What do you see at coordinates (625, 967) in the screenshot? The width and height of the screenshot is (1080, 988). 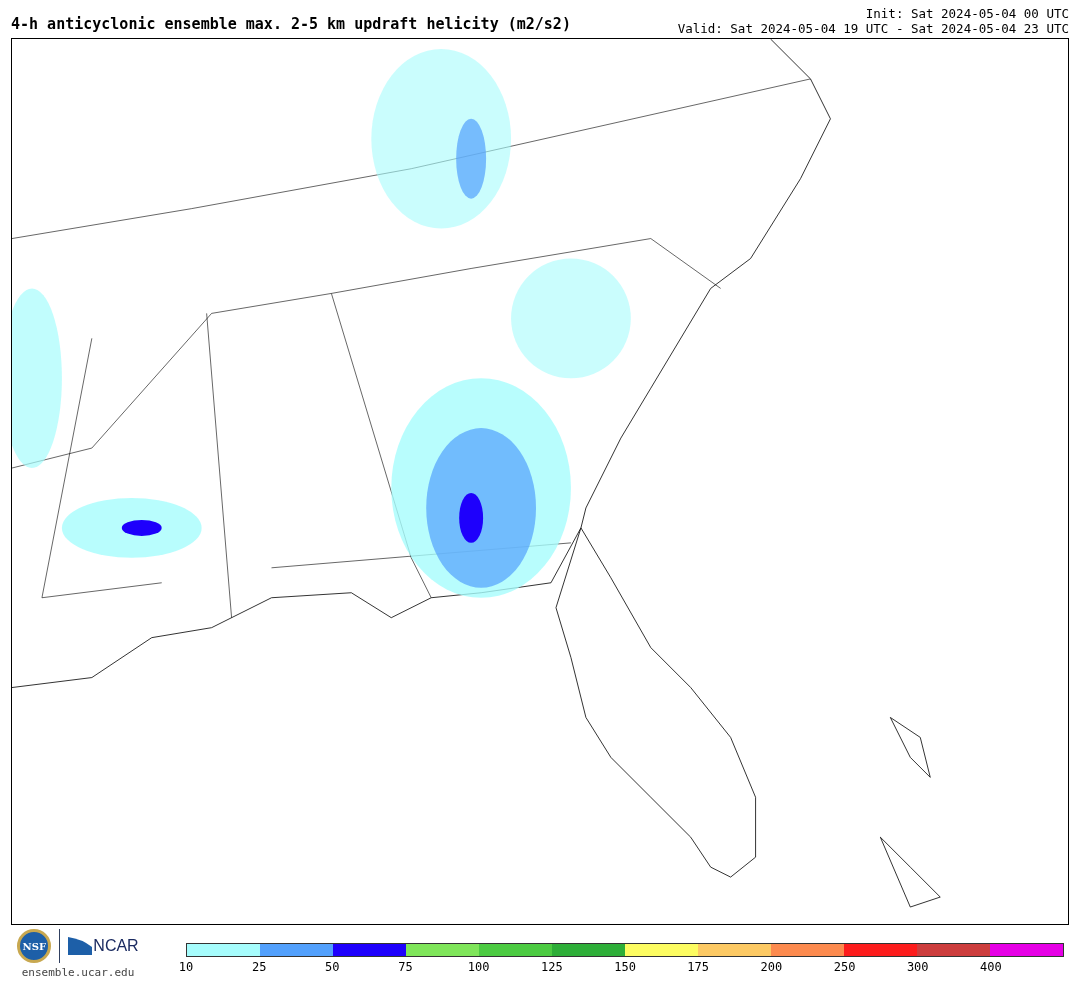 I see `colorbar-tick-label: 150` at bounding box center [625, 967].